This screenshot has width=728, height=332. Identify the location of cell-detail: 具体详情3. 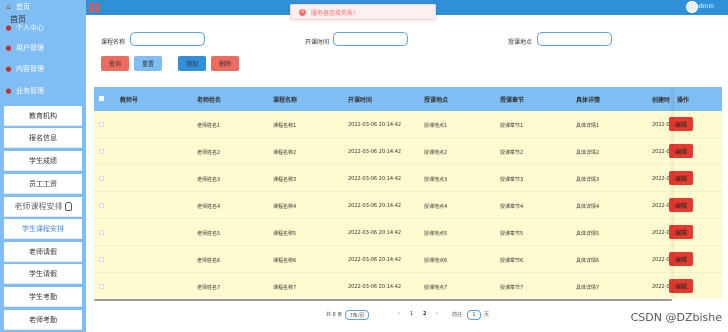
(588, 180).